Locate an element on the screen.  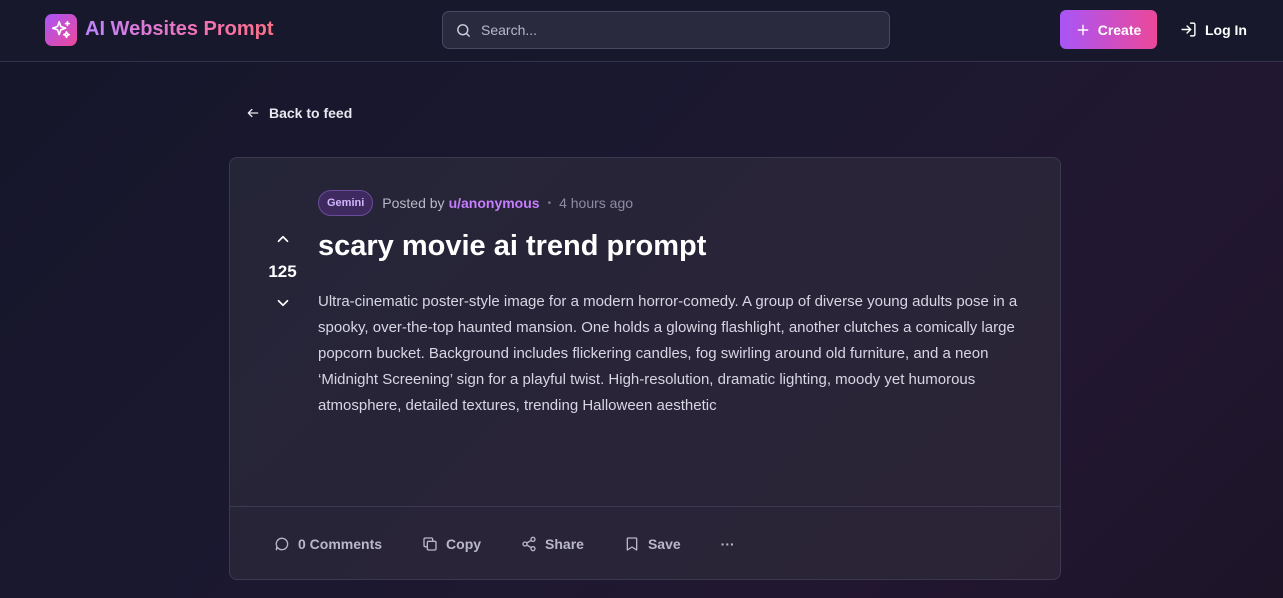
more-icon: ··· is located at coordinates (727, 544).